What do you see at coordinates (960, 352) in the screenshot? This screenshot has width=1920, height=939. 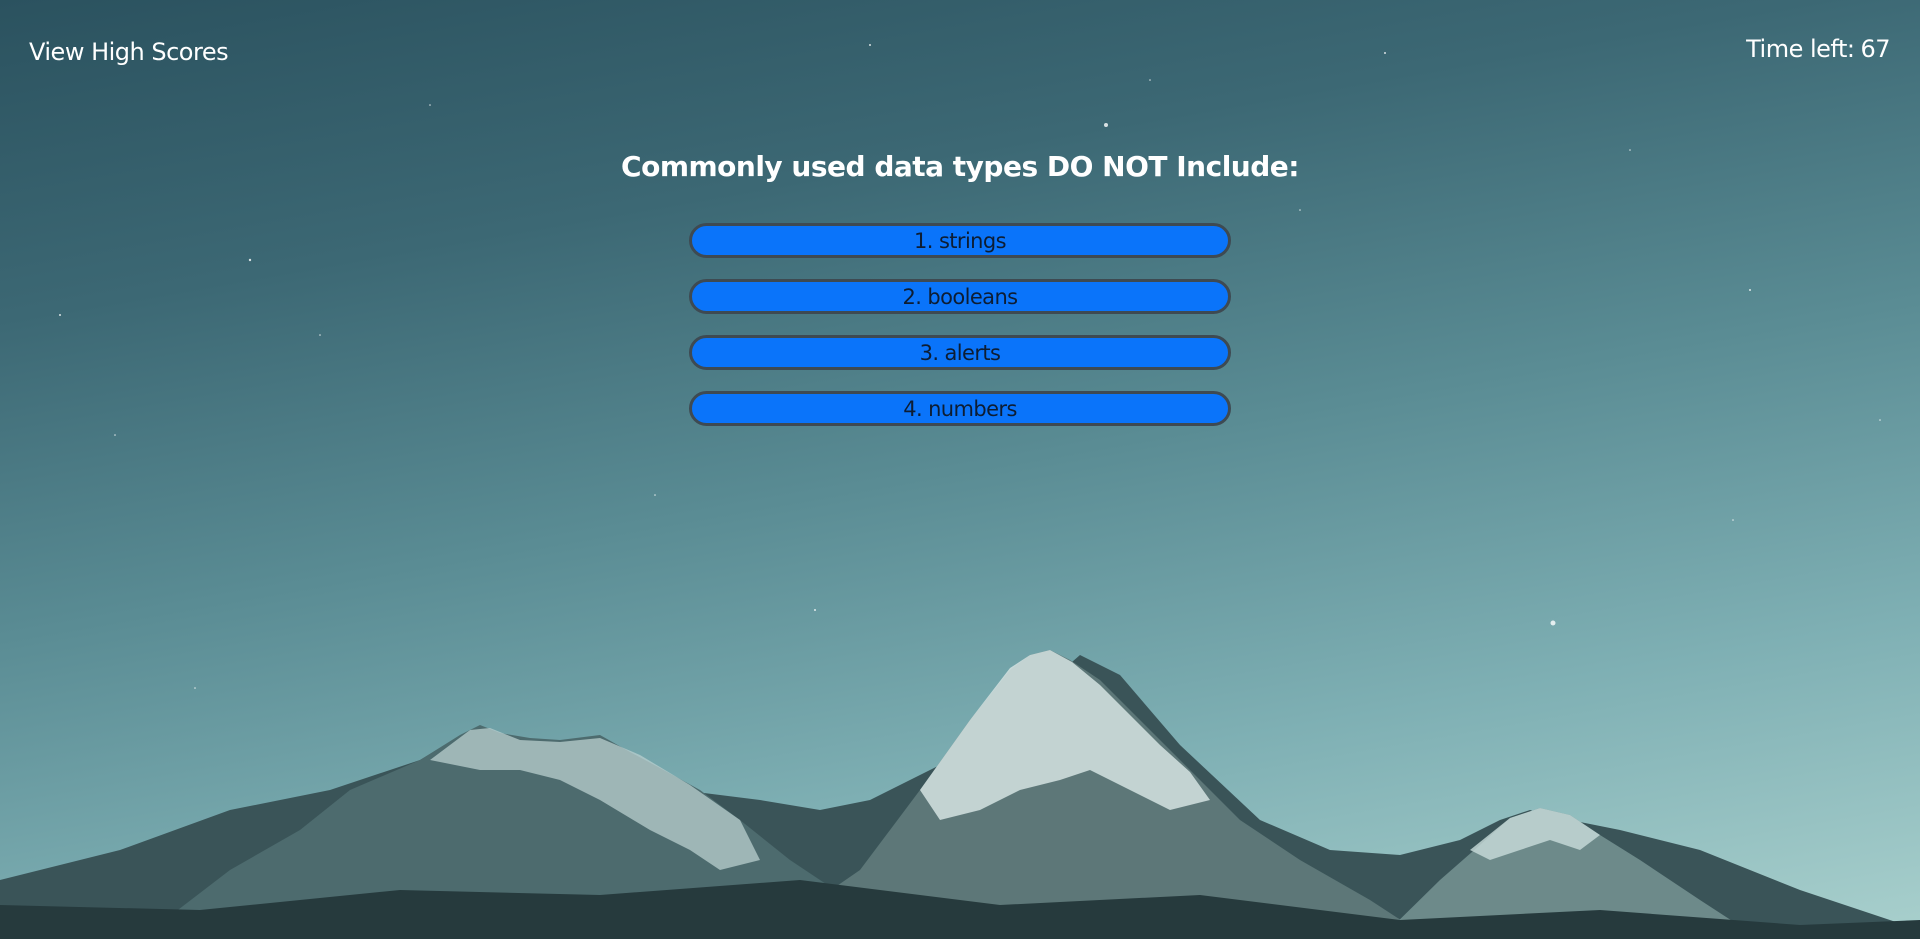 I see `answer-button-3: 3. alerts` at bounding box center [960, 352].